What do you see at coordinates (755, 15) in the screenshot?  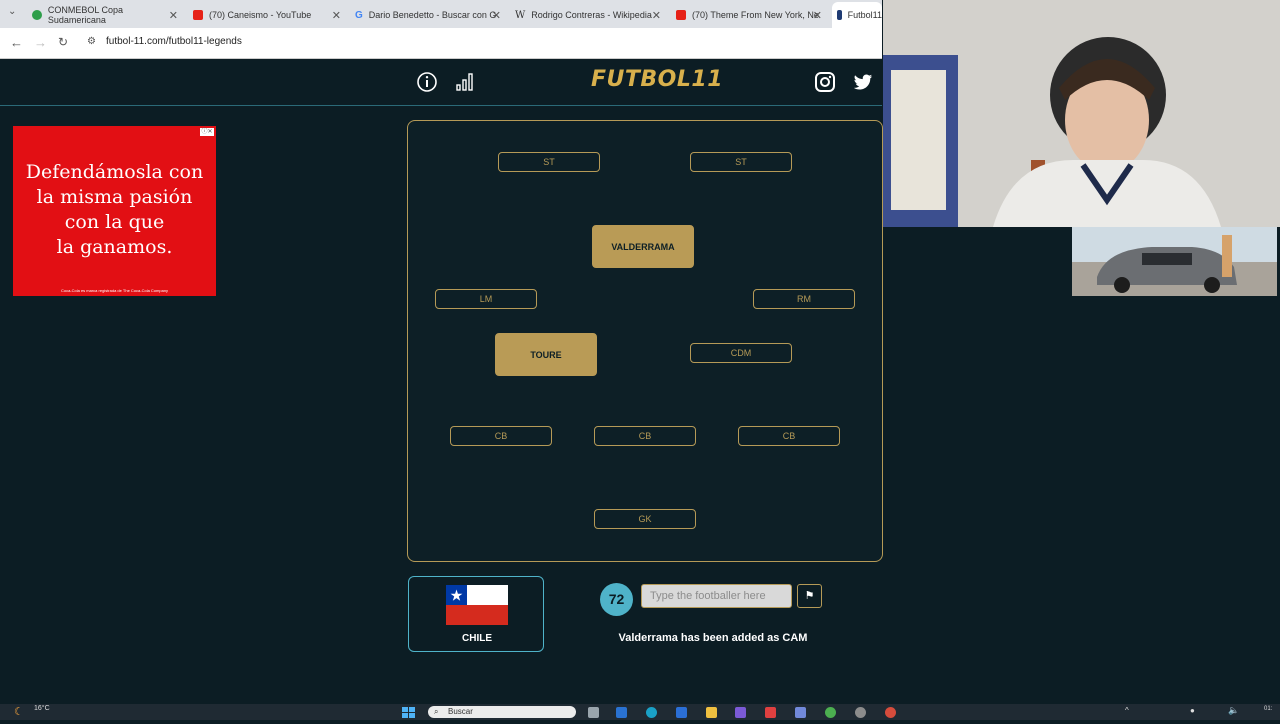 I see `tab-label: (70) Theme From New York, Ne` at bounding box center [755, 15].